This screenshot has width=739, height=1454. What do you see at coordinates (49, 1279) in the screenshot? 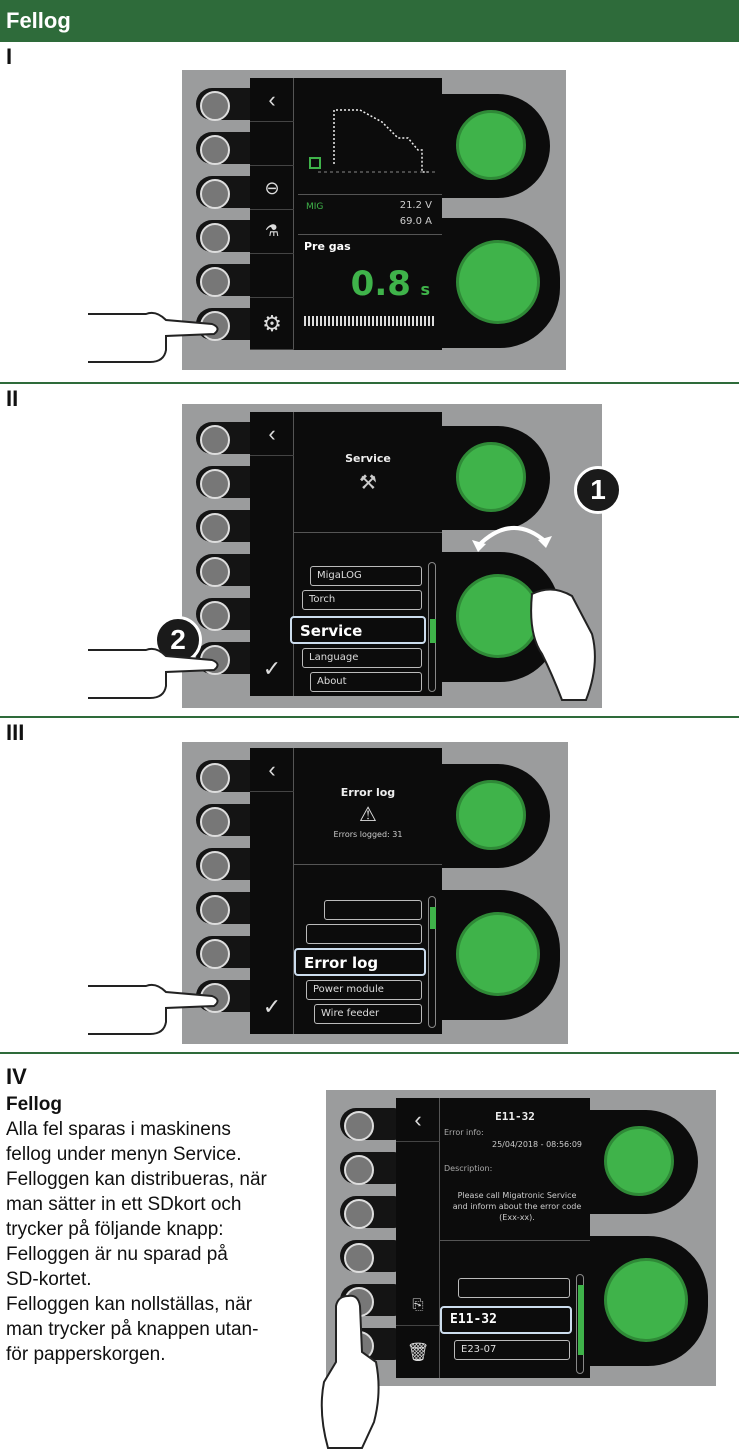
I see `description-line: SD-kortet.` at bounding box center [49, 1279].